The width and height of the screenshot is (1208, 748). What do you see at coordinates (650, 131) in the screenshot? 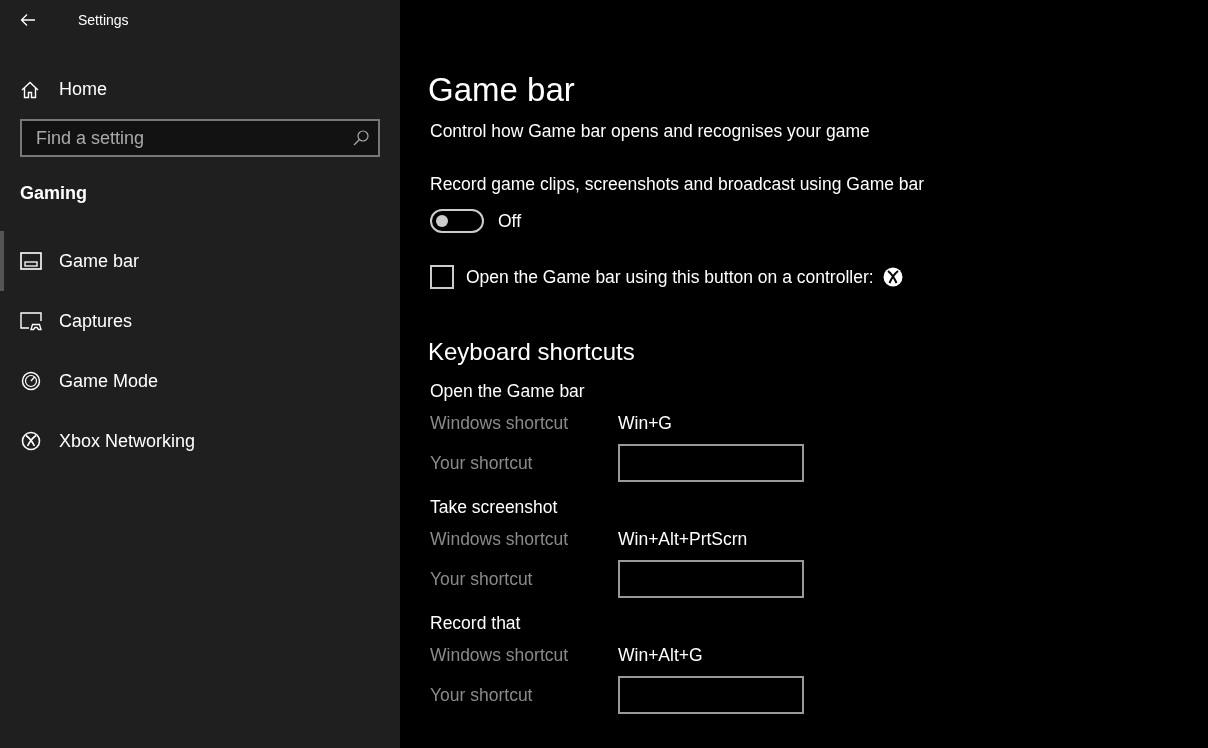
I see `page-description: Control how Game bar opens and recognises your game` at bounding box center [650, 131].